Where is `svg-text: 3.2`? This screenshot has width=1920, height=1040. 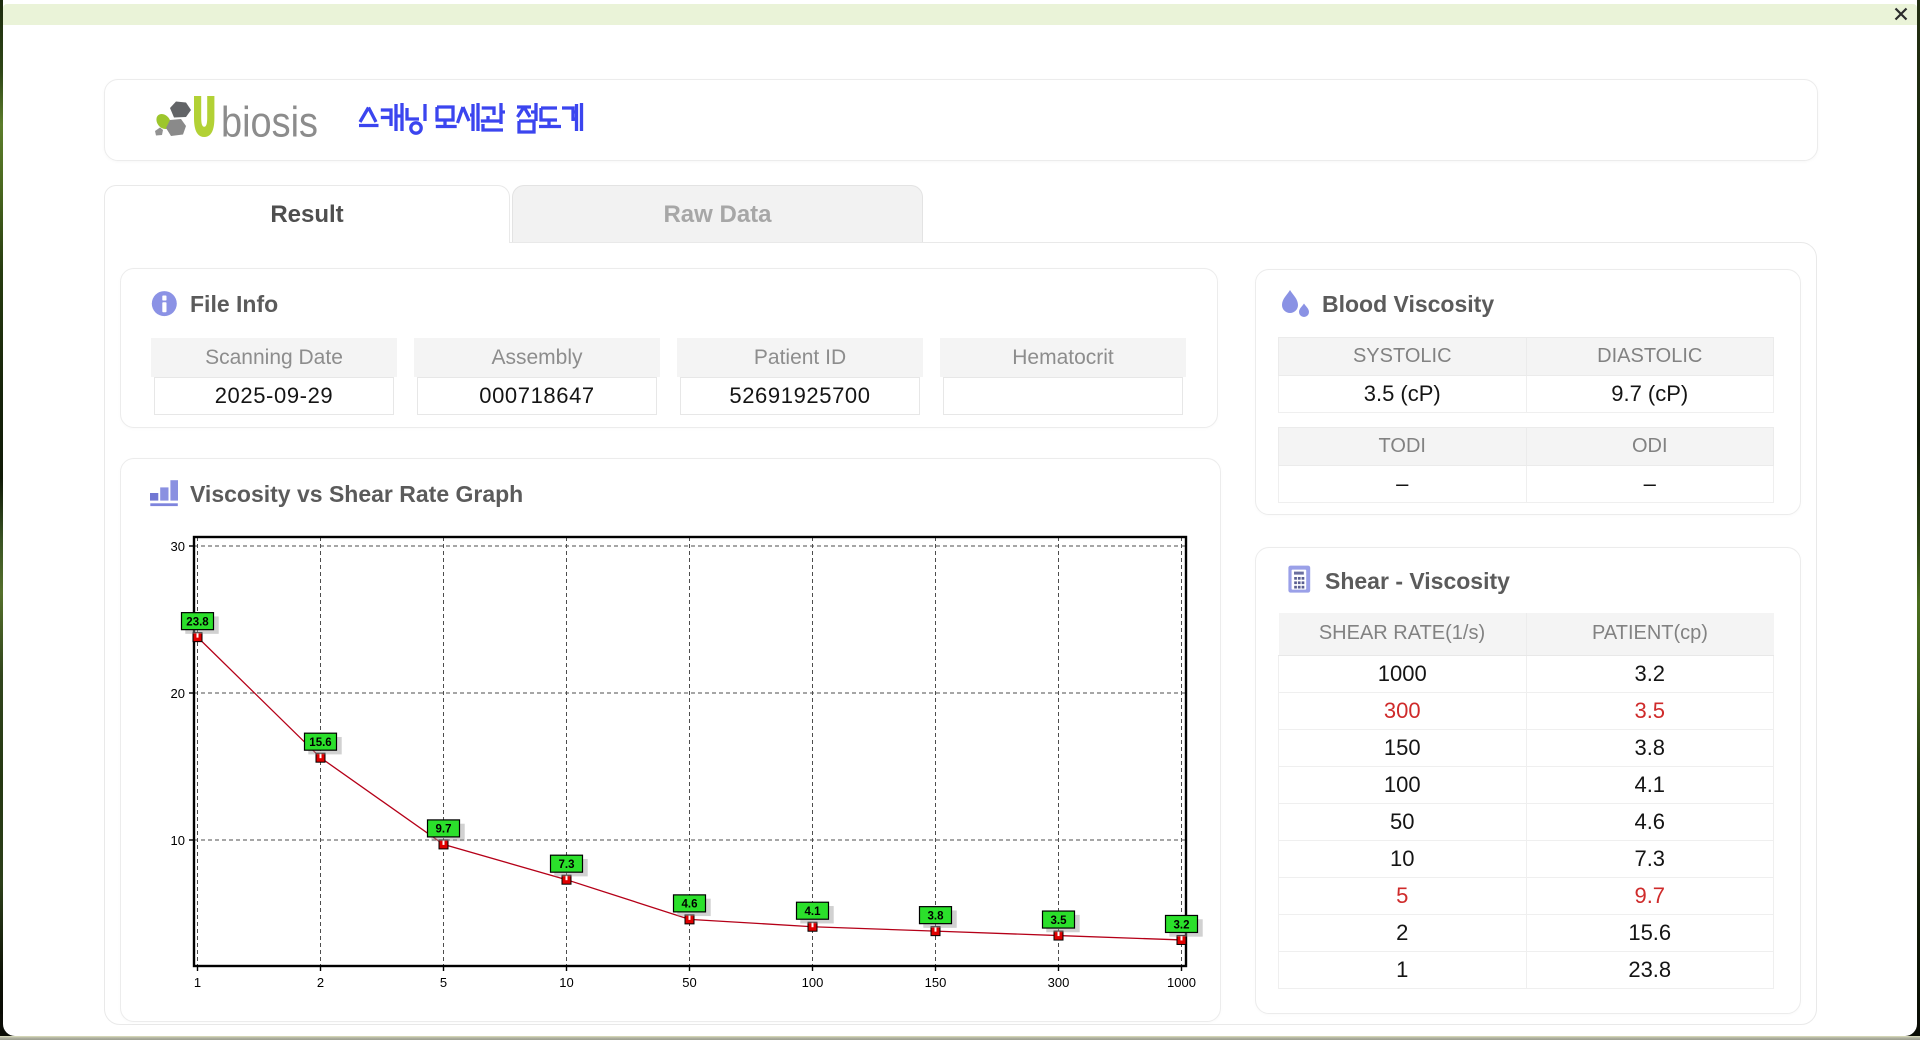 svg-text: 3.2 is located at coordinates (1182, 925).